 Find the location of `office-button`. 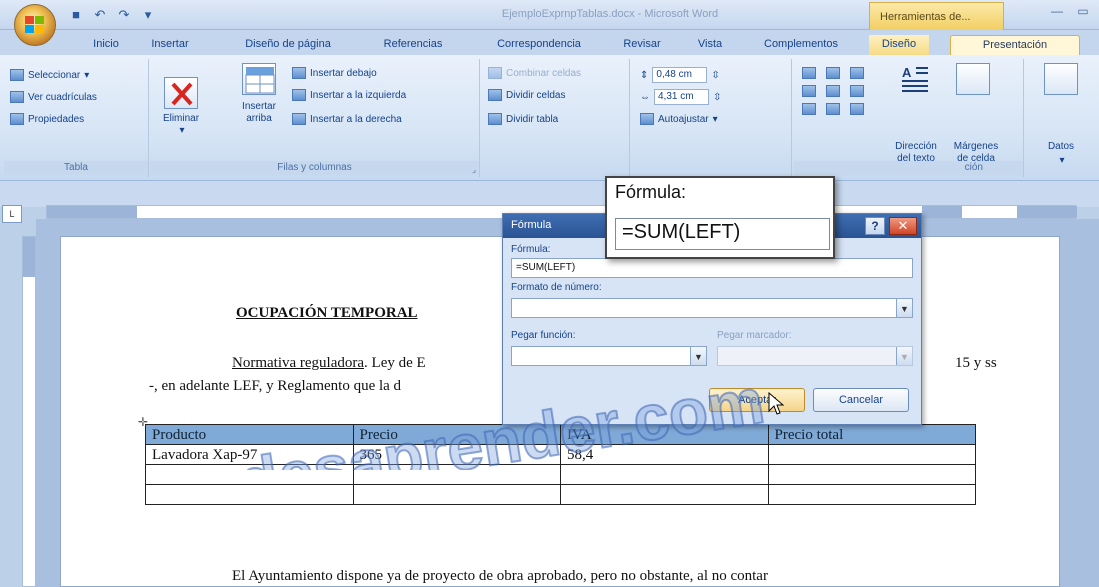

office-button is located at coordinates (35, 25).